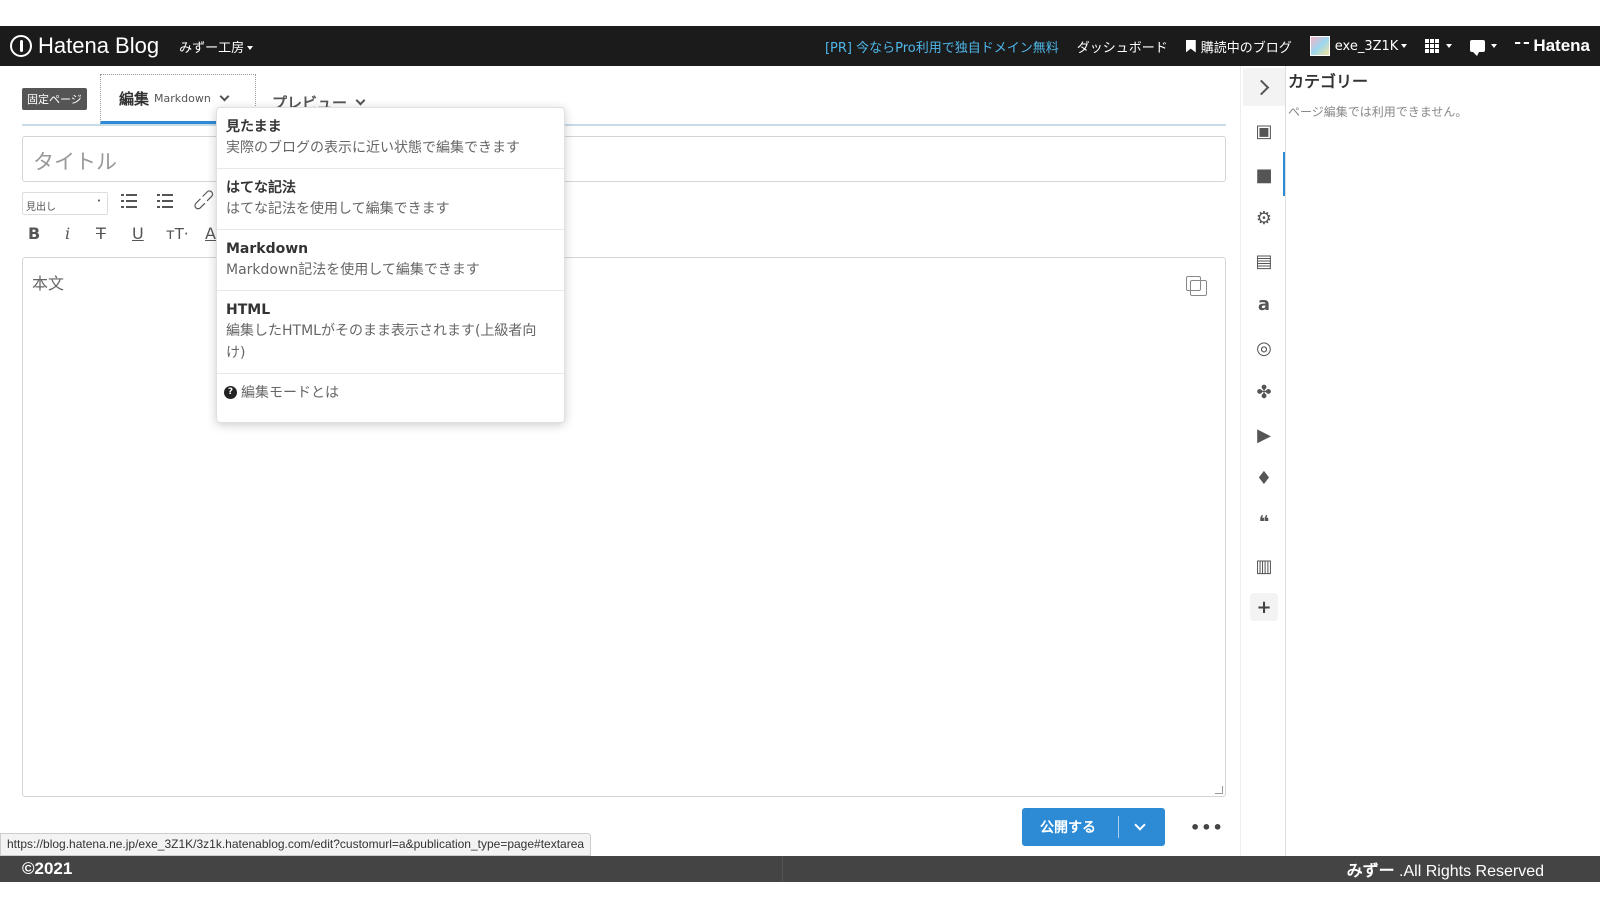  What do you see at coordinates (165, 201) in the screenshot?
I see `numbered-list-icon` at bounding box center [165, 201].